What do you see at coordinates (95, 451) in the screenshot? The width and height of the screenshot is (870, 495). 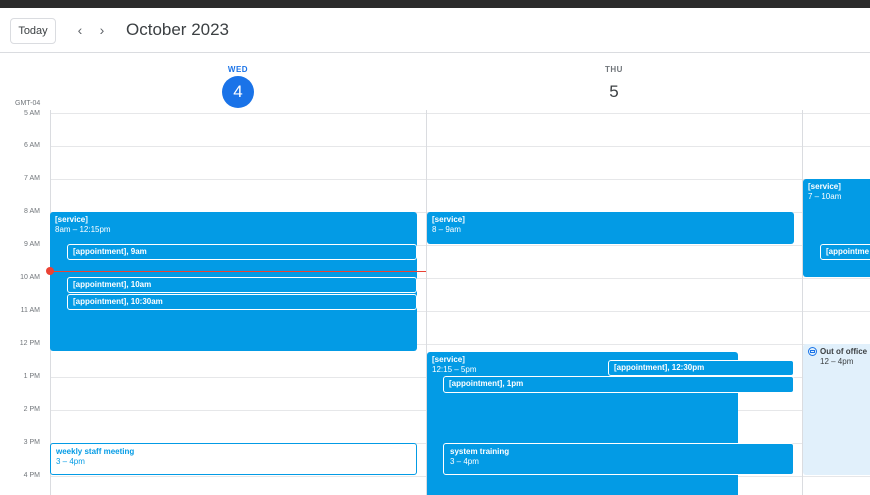 I see `event-title: weekly staff meeting` at bounding box center [95, 451].